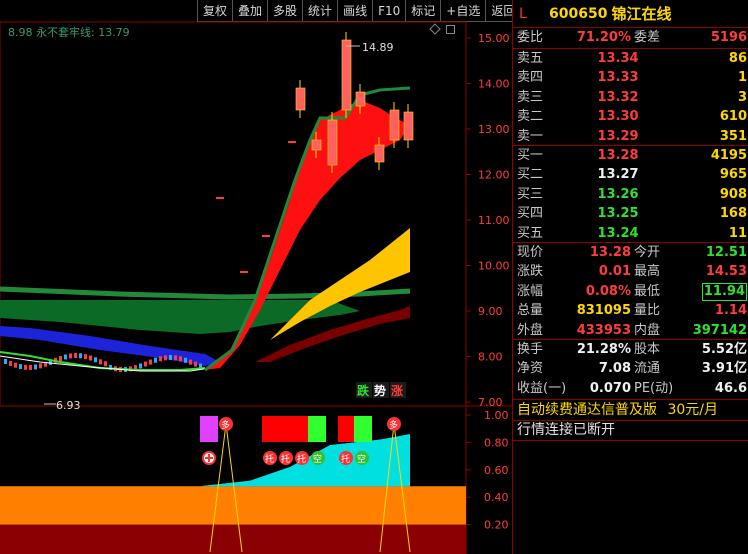  Describe the element at coordinates (361, 459) in the screenshot. I see `sub-marker-label: 空` at that location.